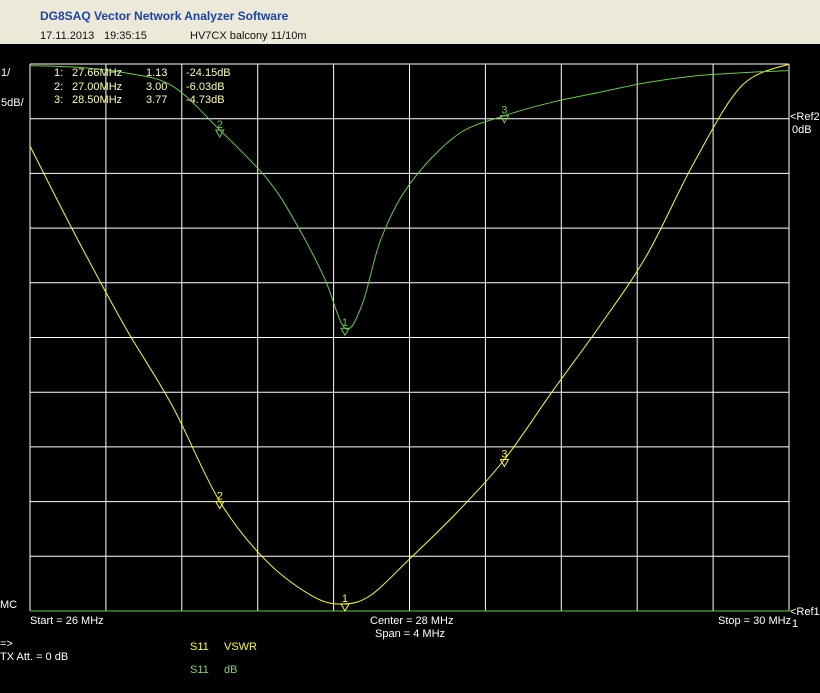  Describe the element at coordinates (6, 73) in the screenshot. I see `y-scale-label-vswr: 1/` at that location.